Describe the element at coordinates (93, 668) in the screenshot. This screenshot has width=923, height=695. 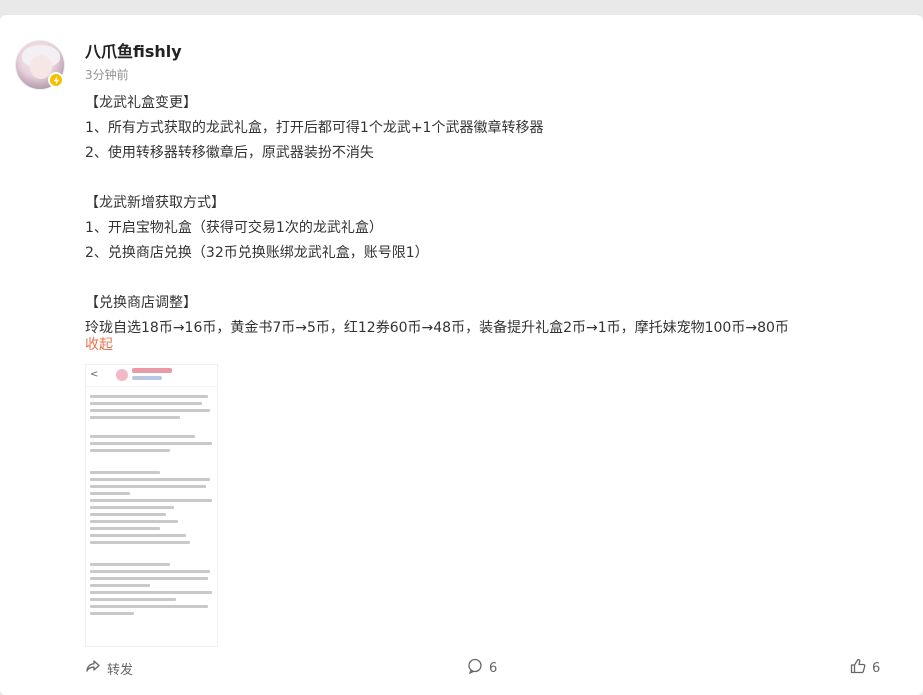
I see `repost-icon` at that location.